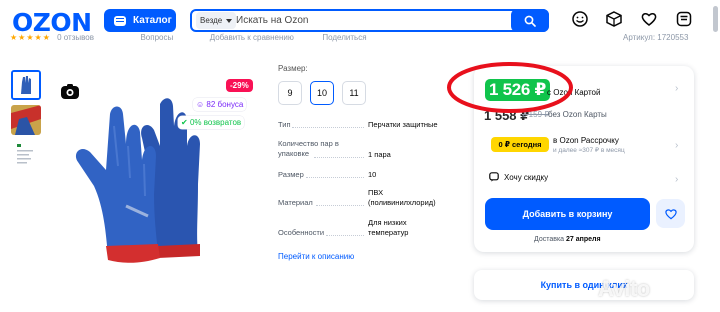 The width and height of the screenshot is (720, 312). What do you see at coordinates (120, 20) in the screenshot?
I see `menu-icon` at bounding box center [120, 20].